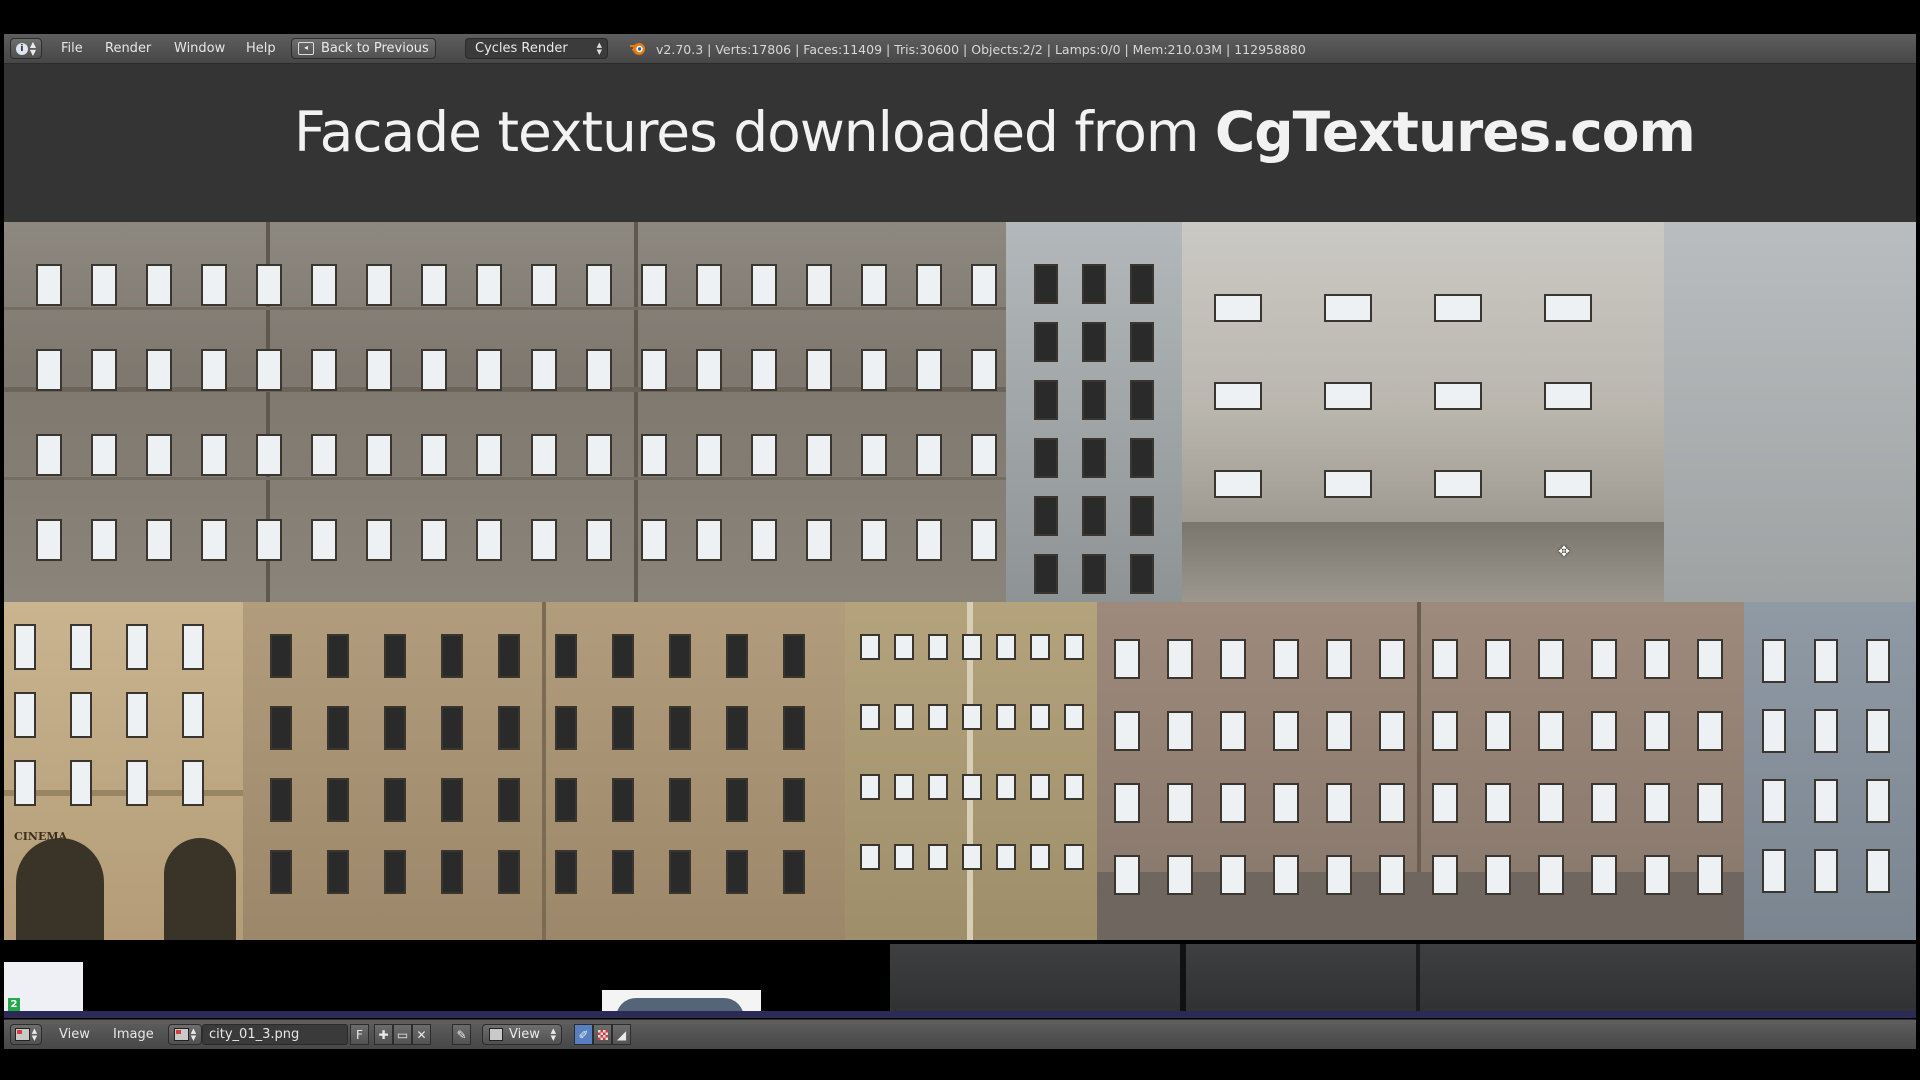 This screenshot has height=1080, width=1920. I want to click on new-image-button: ✚, so click(383, 1034).